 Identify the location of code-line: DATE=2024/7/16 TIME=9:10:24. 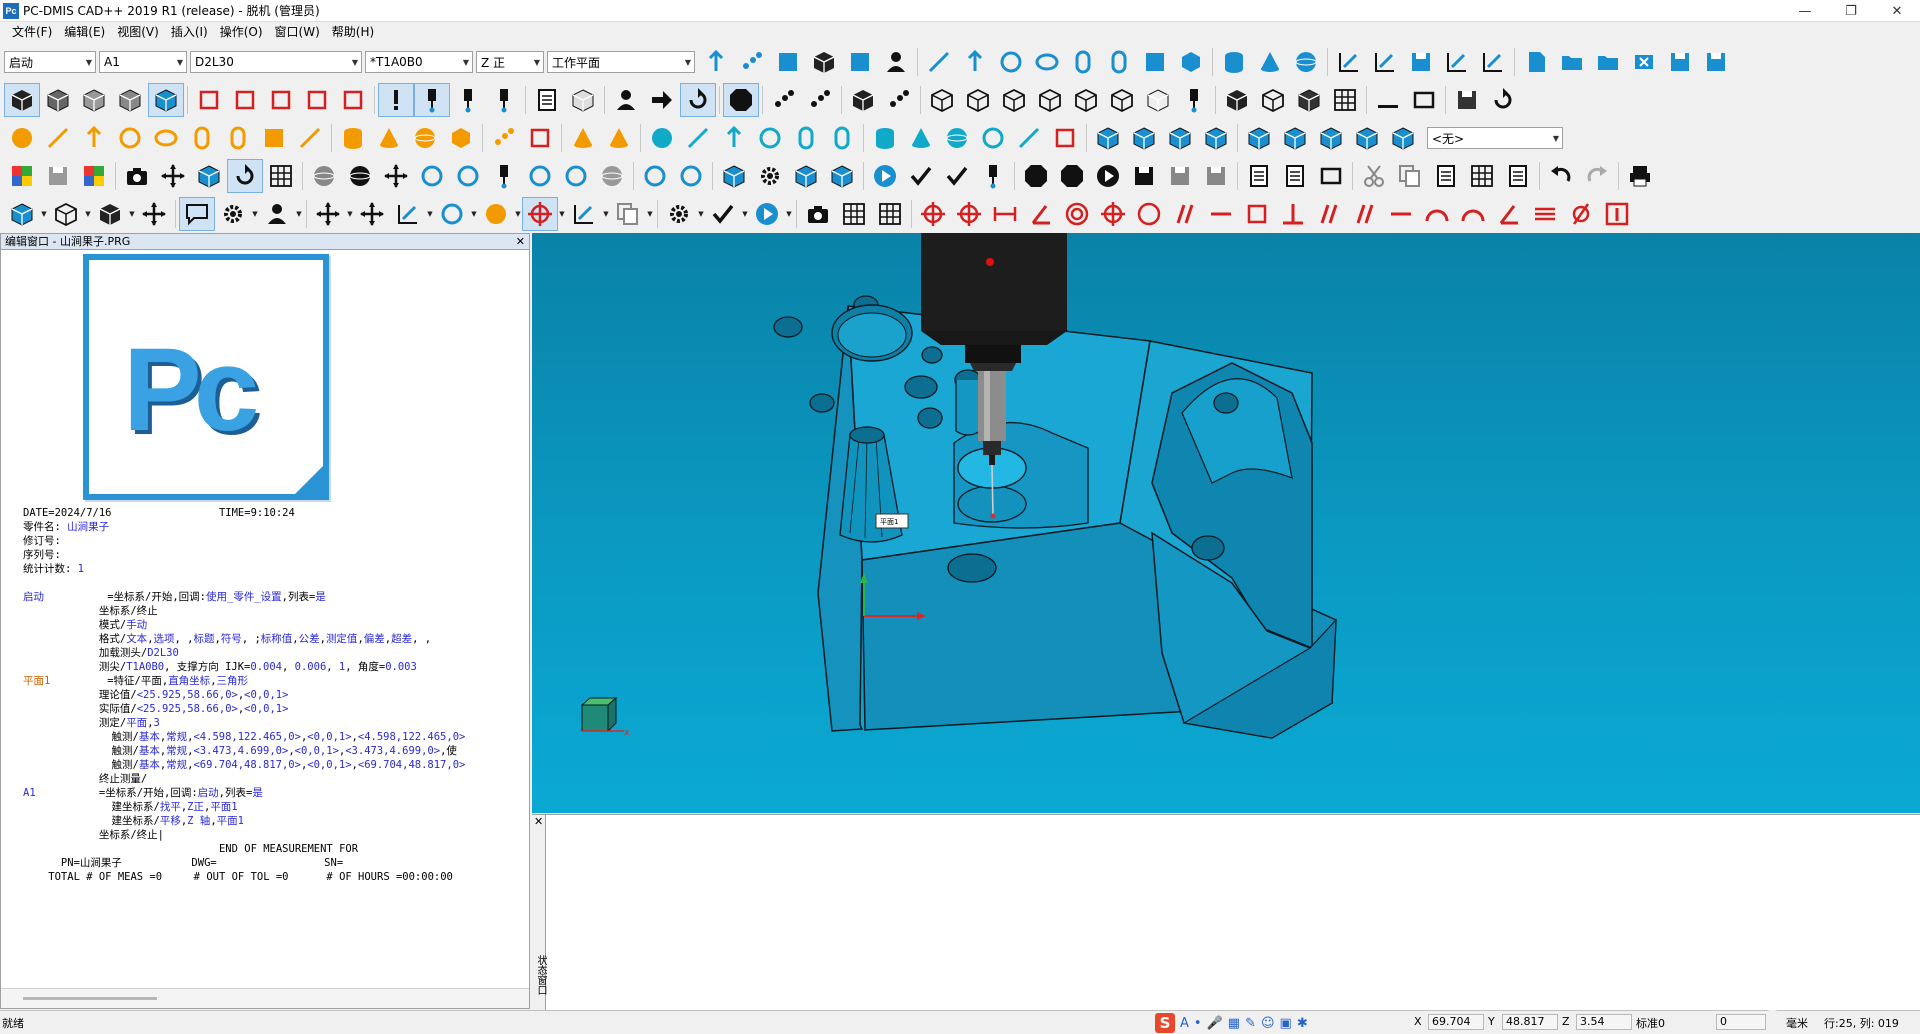
(275, 513).